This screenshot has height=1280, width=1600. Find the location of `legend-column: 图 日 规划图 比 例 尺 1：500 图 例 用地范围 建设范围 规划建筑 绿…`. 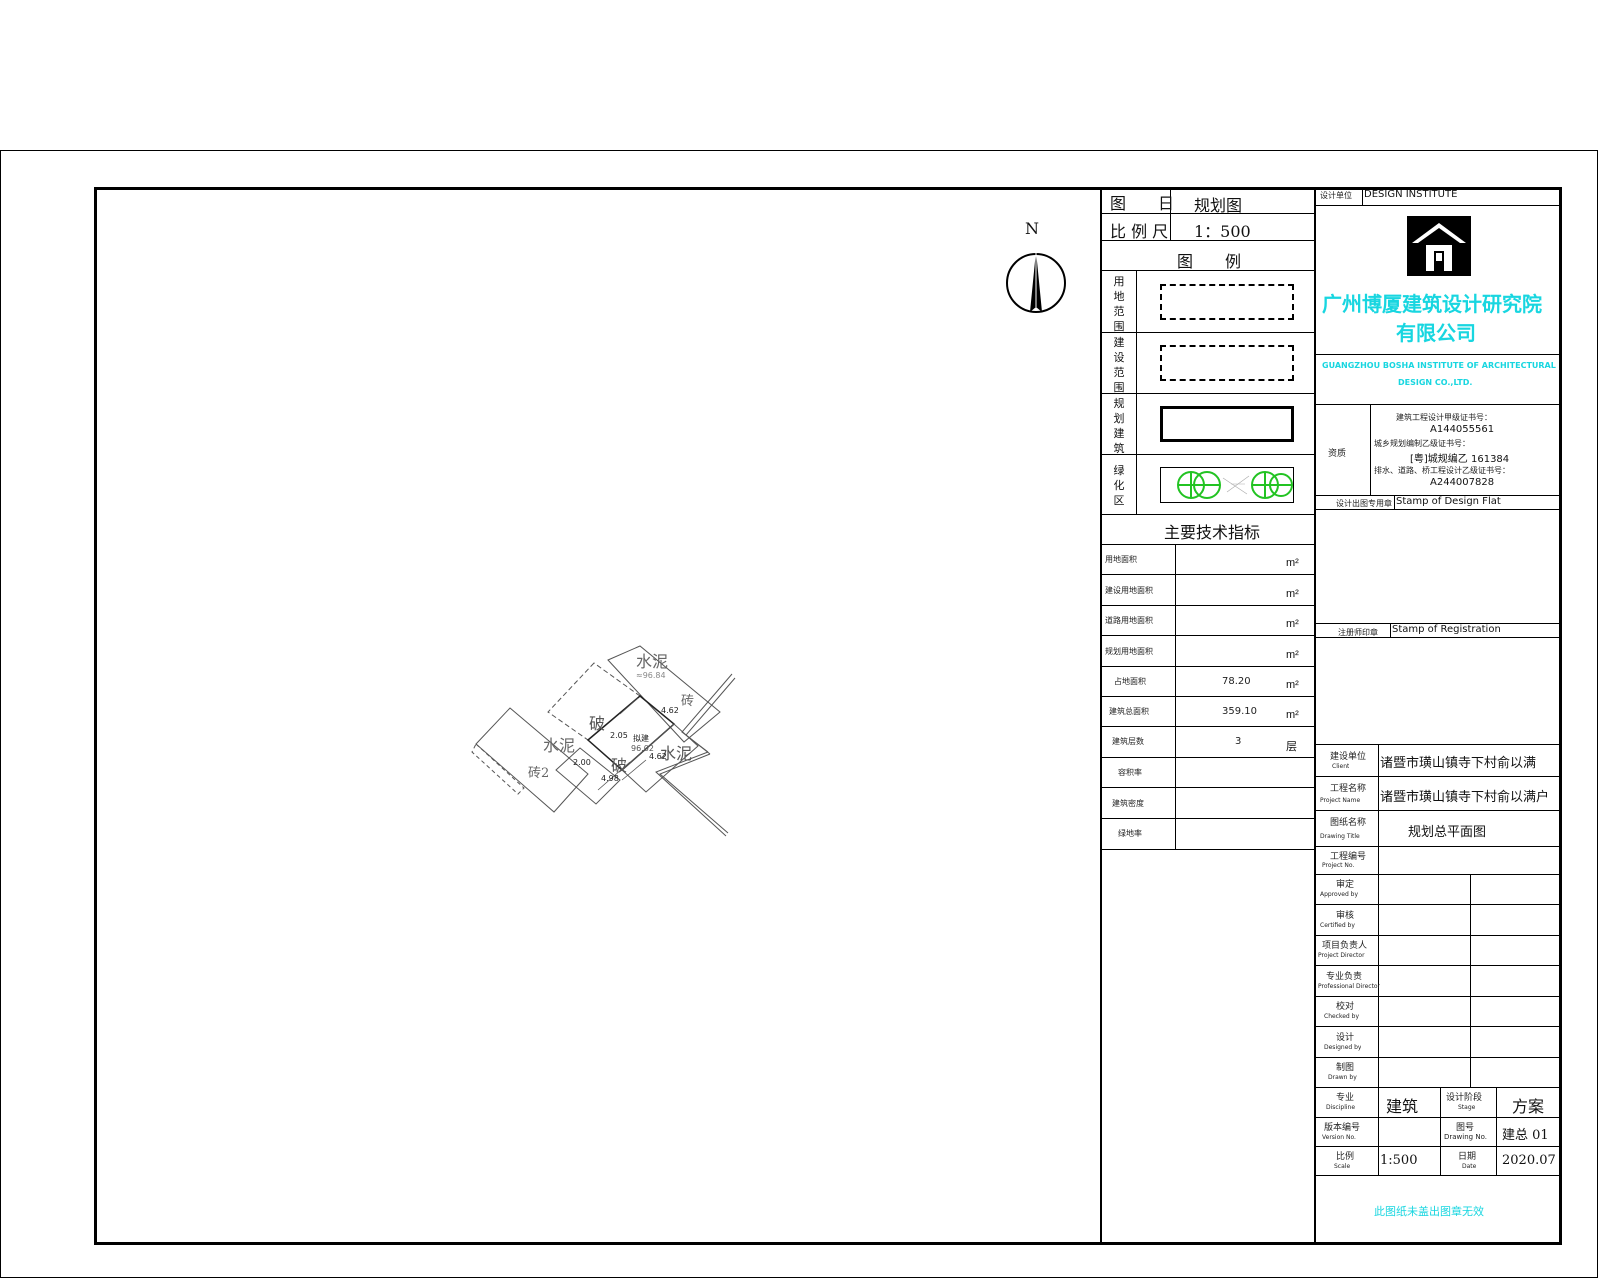

legend-column: 图 日 规划图 比 例 尺 1：500 图 例 用地范围 建设范围 规划建筑 绿… is located at coordinates (1207, 716).